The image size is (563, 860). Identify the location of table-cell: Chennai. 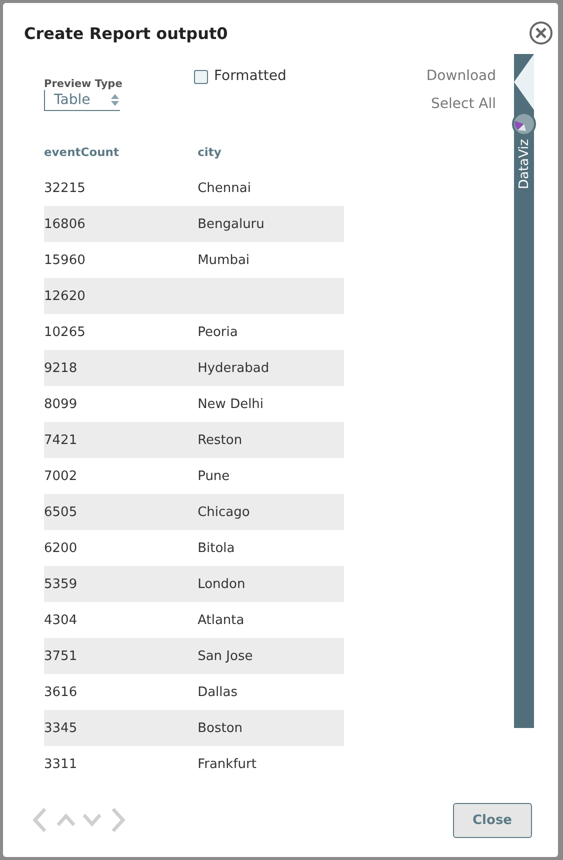
(271, 188).